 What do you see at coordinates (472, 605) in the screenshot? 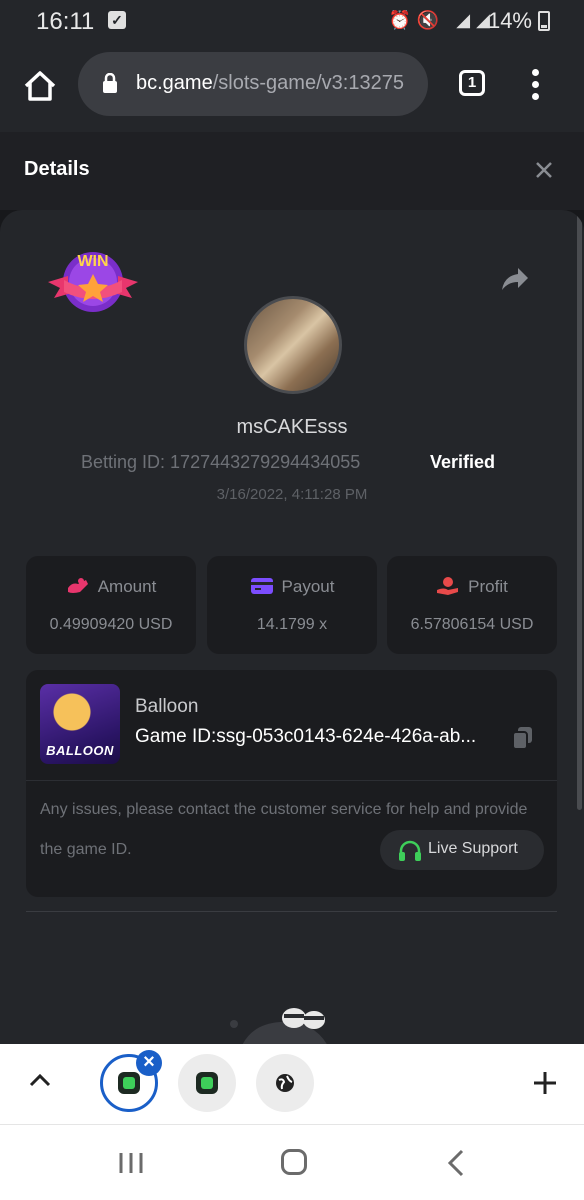
I see `stat-profit: Profit 6.57806154 USD` at bounding box center [472, 605].